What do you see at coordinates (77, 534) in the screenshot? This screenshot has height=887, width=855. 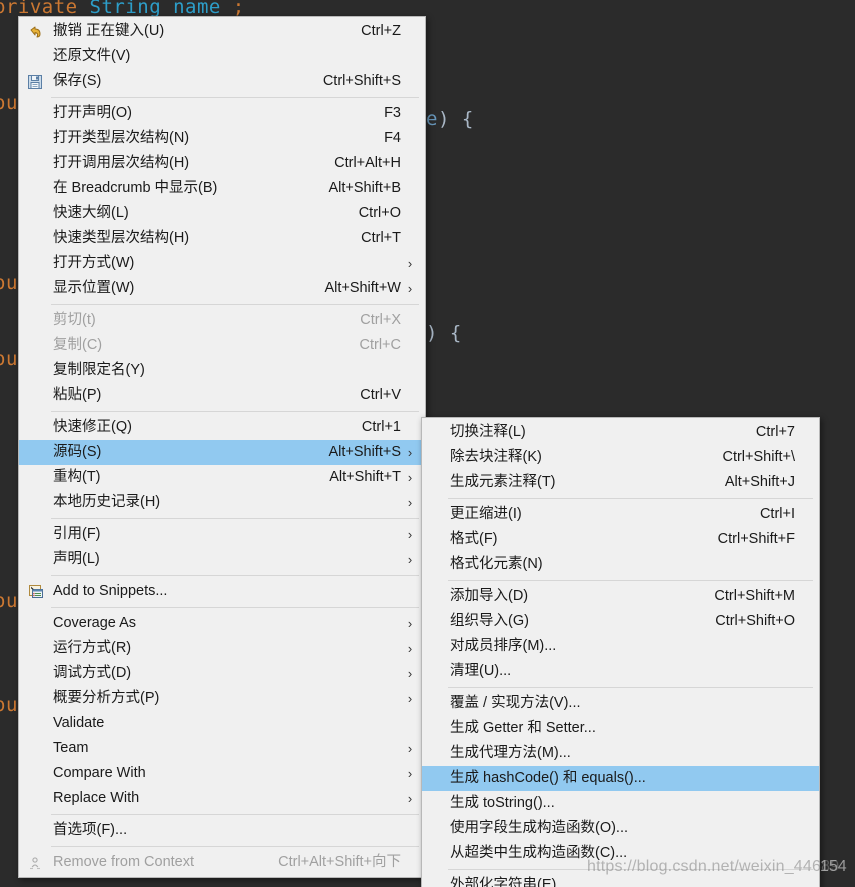 I see `menu-item-label: 引用(F)` at bounding box center [77, 534].